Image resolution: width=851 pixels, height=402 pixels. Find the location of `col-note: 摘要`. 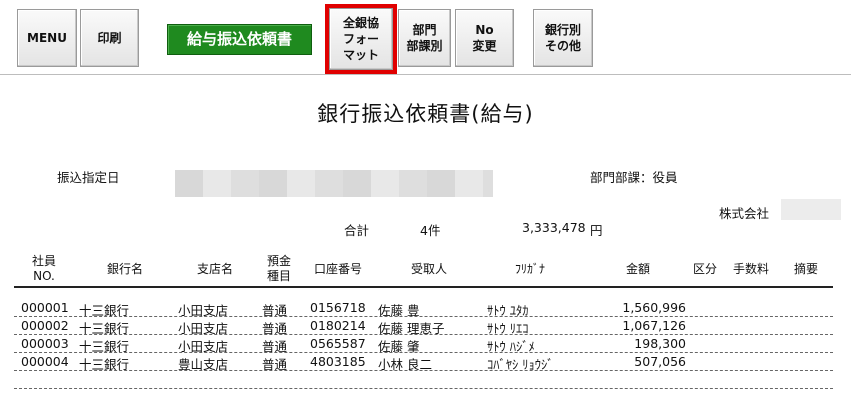

col-note: 摘要 is located at coordinates (805, 269).